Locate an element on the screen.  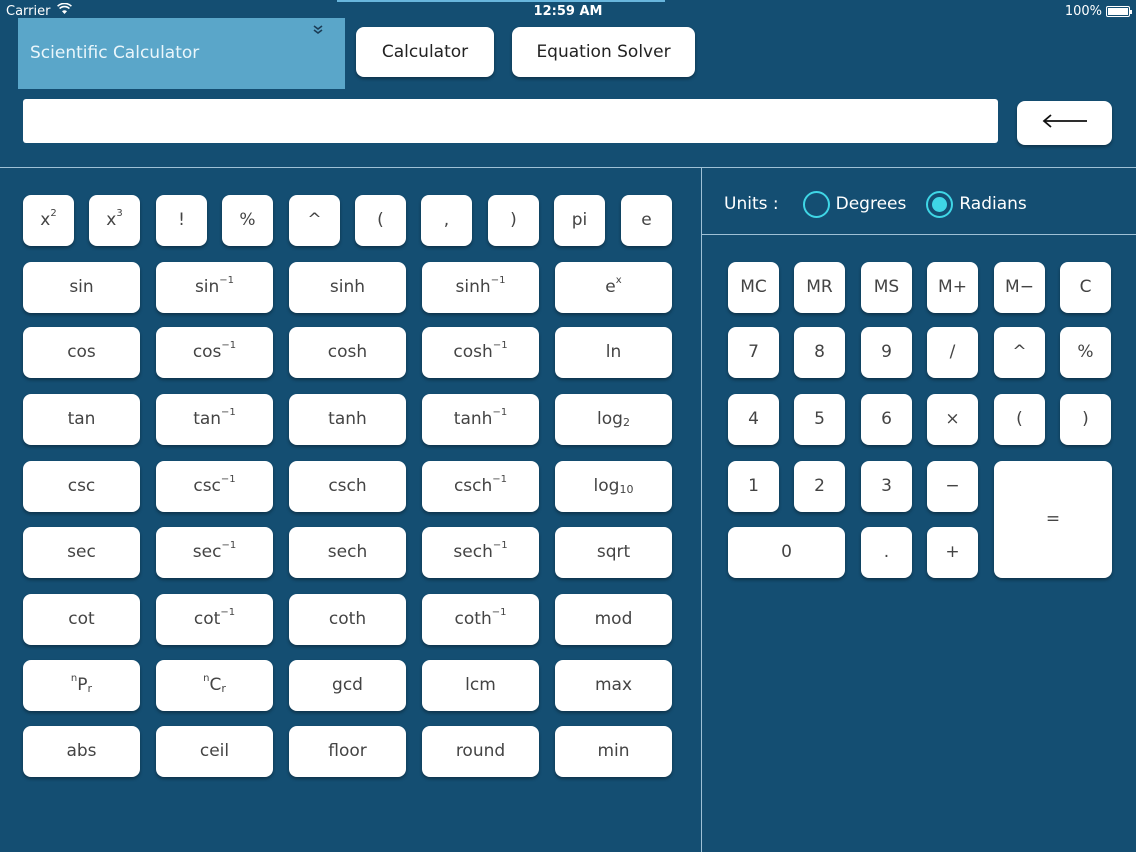
key-gcd: gcd is located at coordinates (347, 685).